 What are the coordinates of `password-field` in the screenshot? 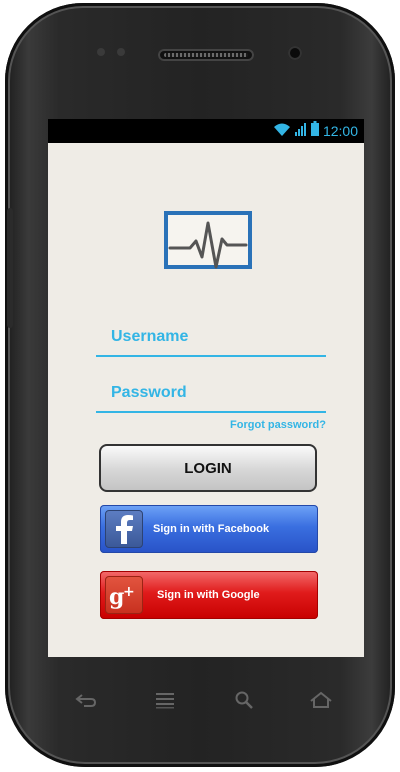 It's located at (211, 394).